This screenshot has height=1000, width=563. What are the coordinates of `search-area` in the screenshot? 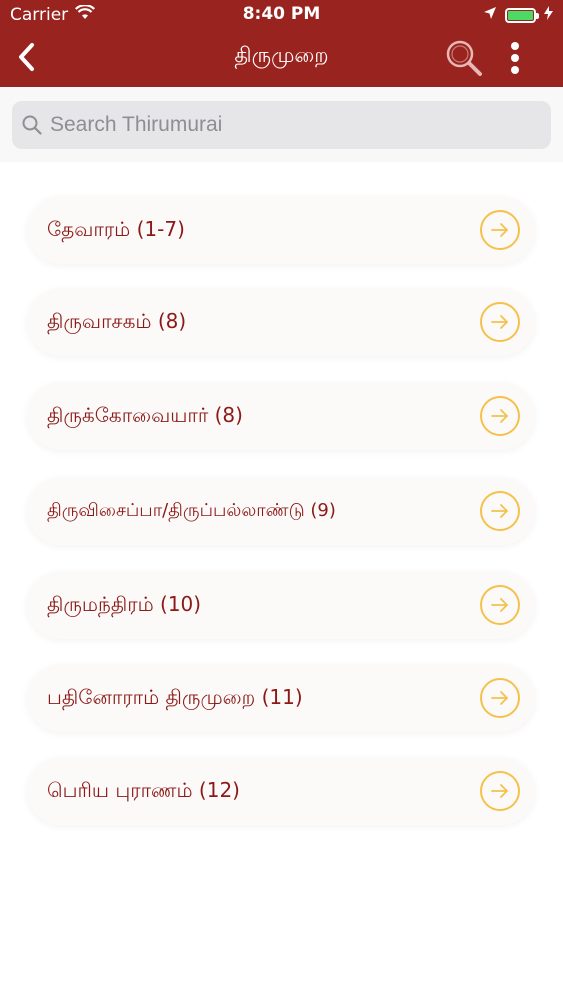 It's located at (281, 124).